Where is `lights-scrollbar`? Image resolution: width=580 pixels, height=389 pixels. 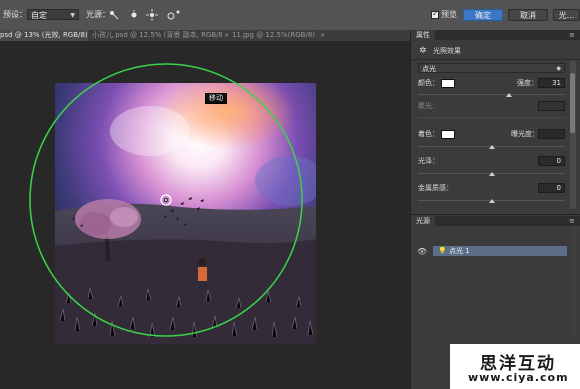 lights-scrollbar is located at coordinates (574, 283).